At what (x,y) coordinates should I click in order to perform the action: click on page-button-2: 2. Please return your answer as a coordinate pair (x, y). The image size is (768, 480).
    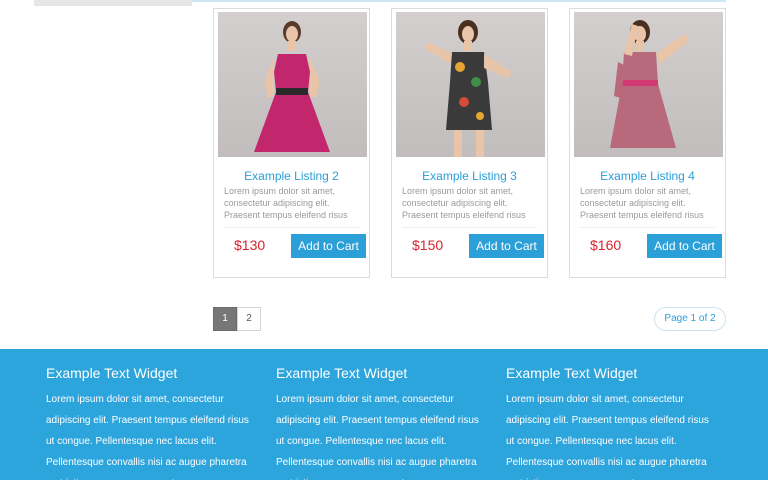
    Looking at the image, I should click on (249, 319).